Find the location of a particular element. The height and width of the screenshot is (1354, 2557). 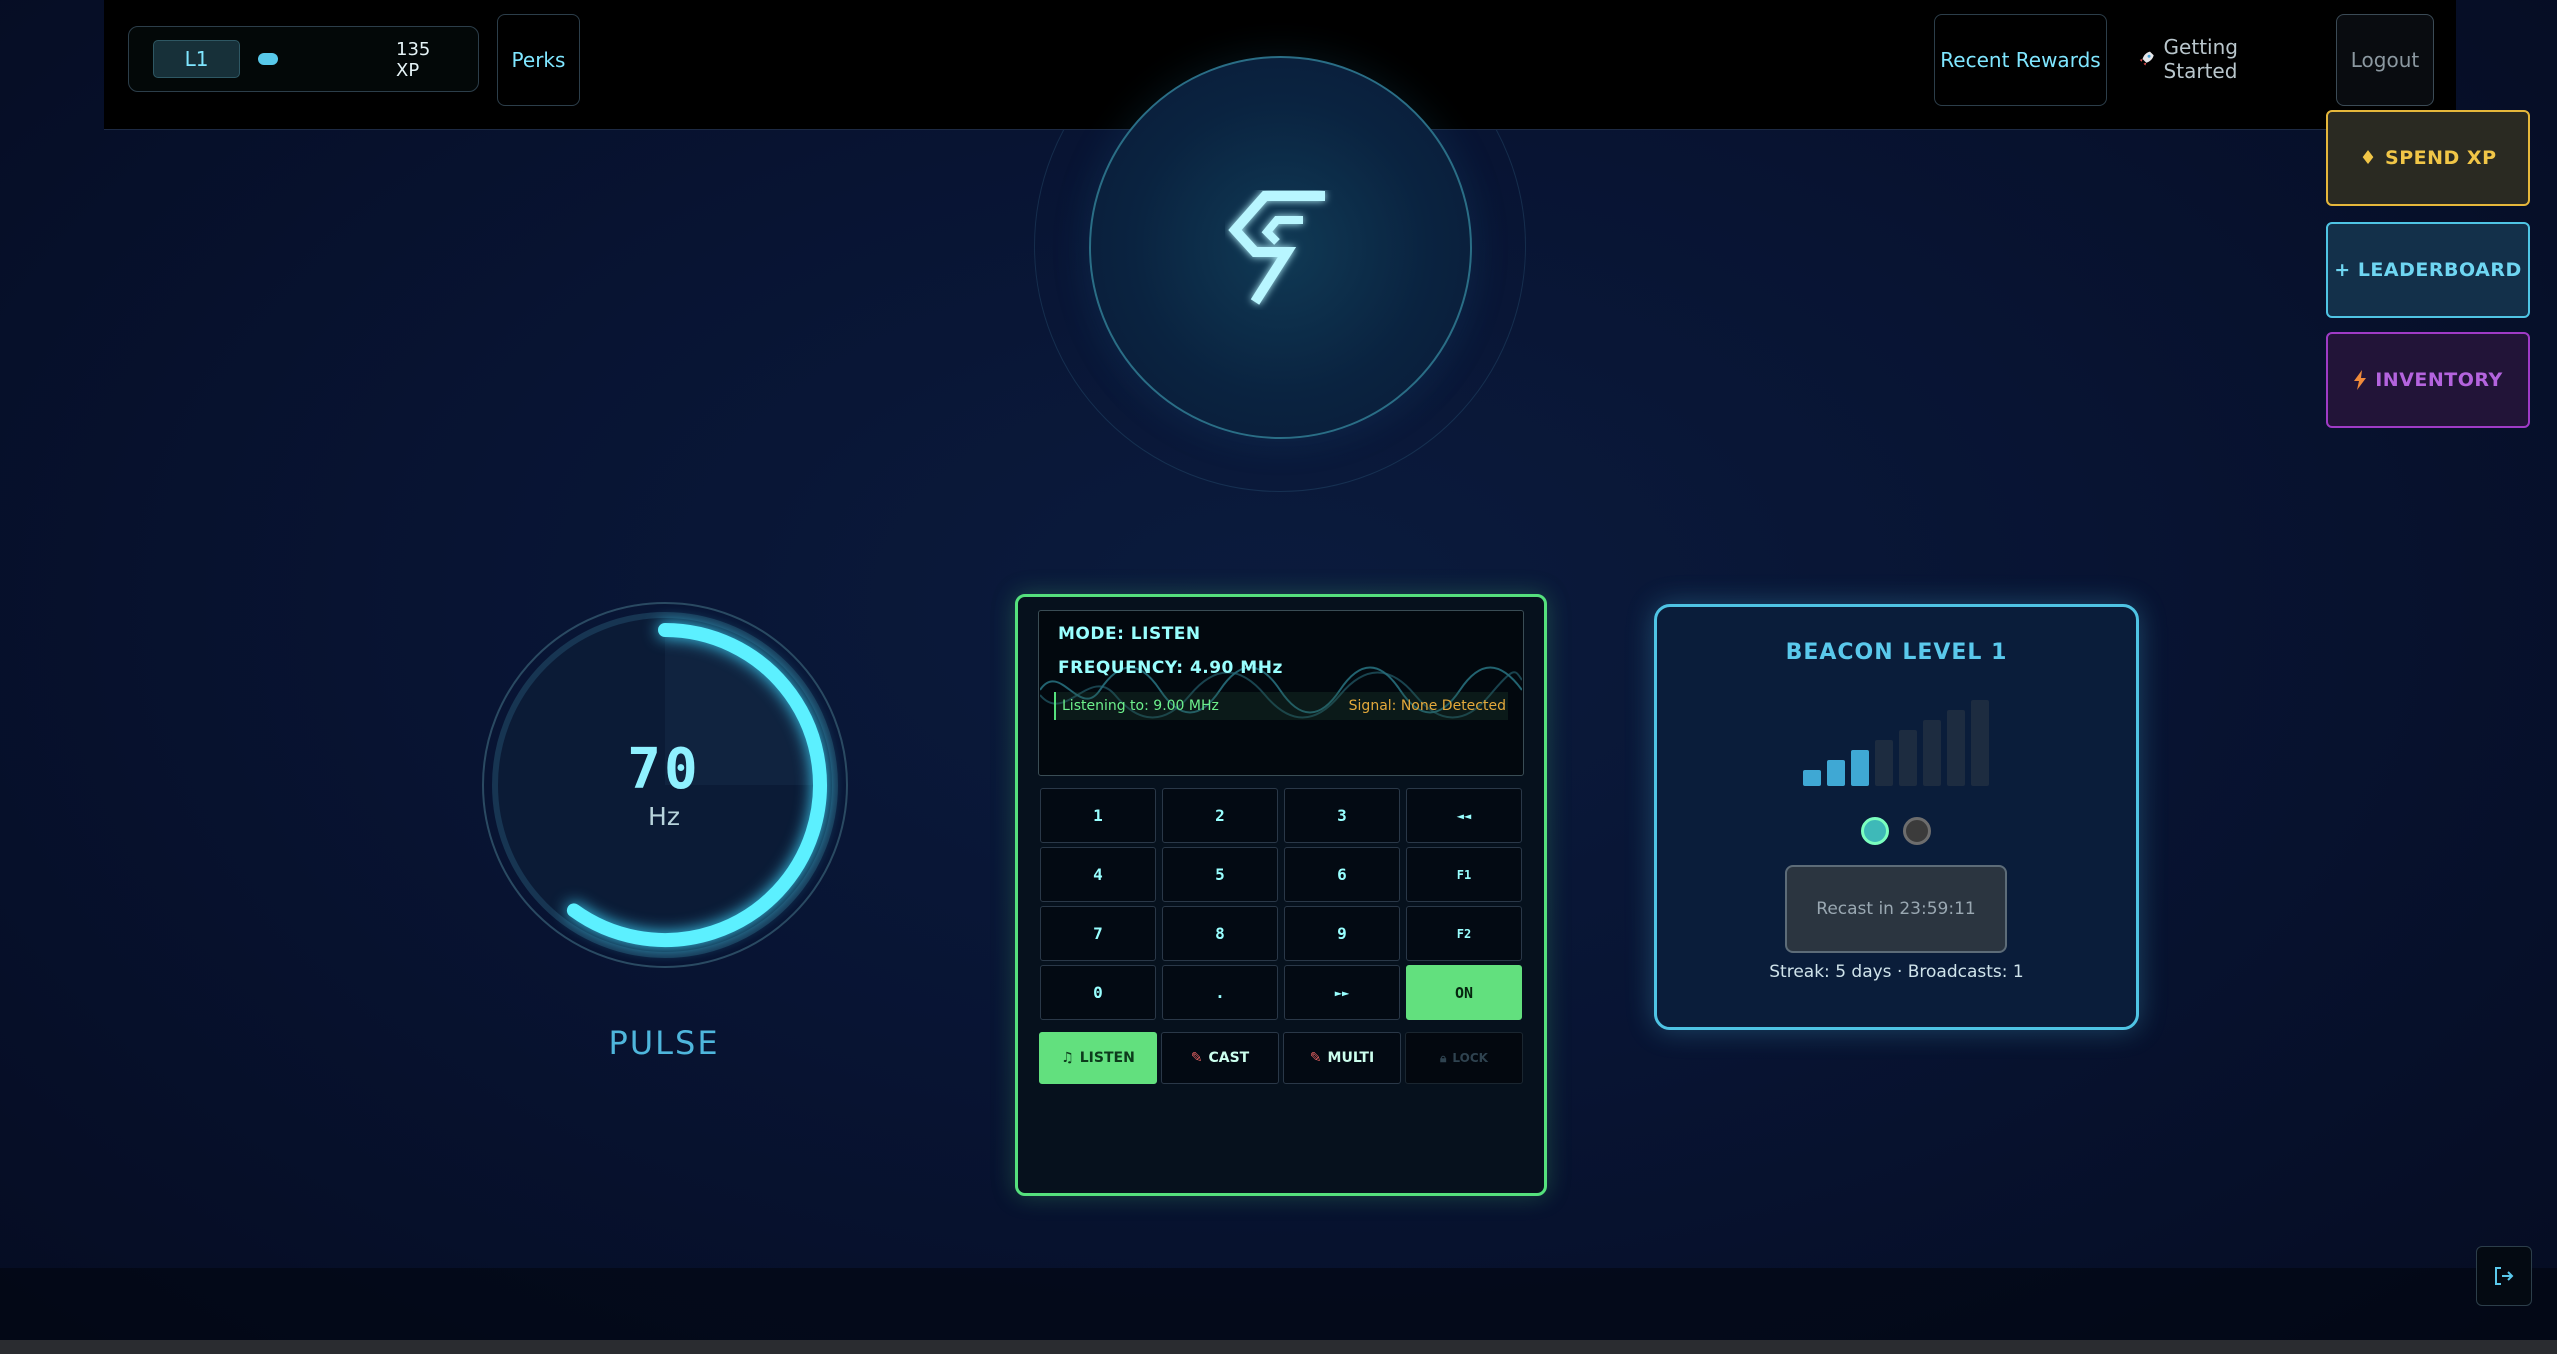

beacon-slot-empty is located at coordinates (1917, 831).